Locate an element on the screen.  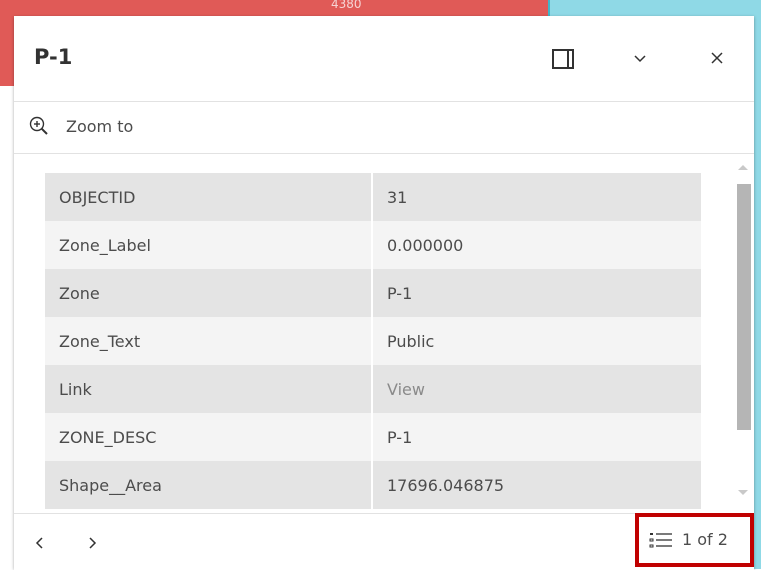
attribute-row: ZONE_DESC P-1 is located at coordinates (373, 437).